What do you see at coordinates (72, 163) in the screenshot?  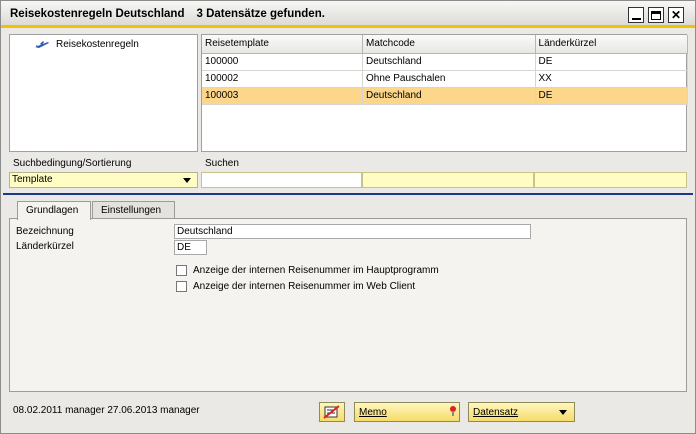 I see `sort-condition-label: Suchbedingung/Sortierung` at bounding box center [72, 163].